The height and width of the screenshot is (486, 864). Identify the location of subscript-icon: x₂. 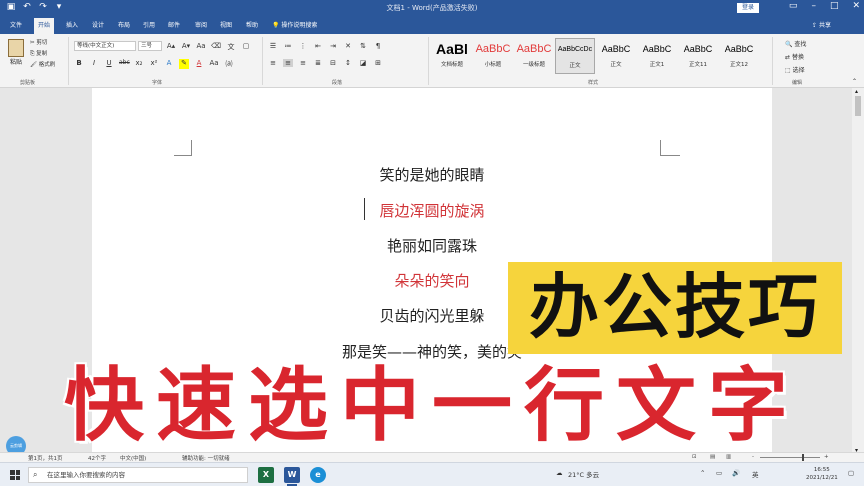
(139, 64).